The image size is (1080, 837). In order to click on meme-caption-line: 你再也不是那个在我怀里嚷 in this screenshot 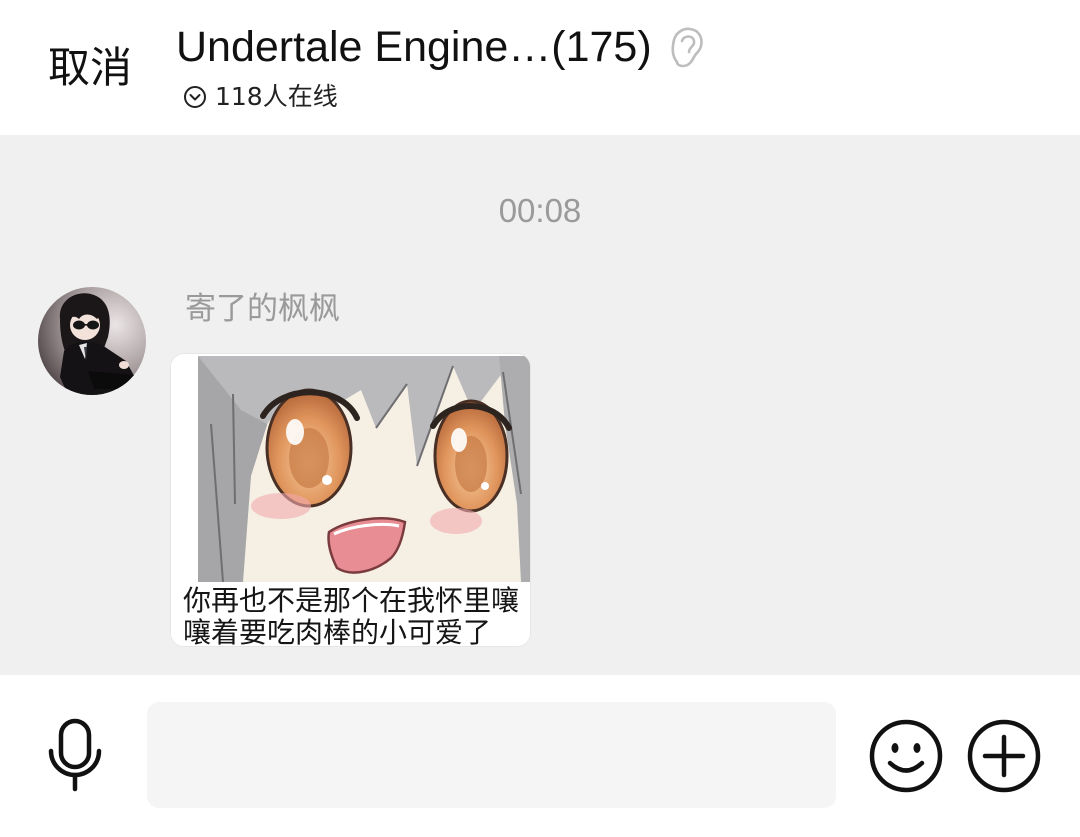, I will do `click(351, 600)`.